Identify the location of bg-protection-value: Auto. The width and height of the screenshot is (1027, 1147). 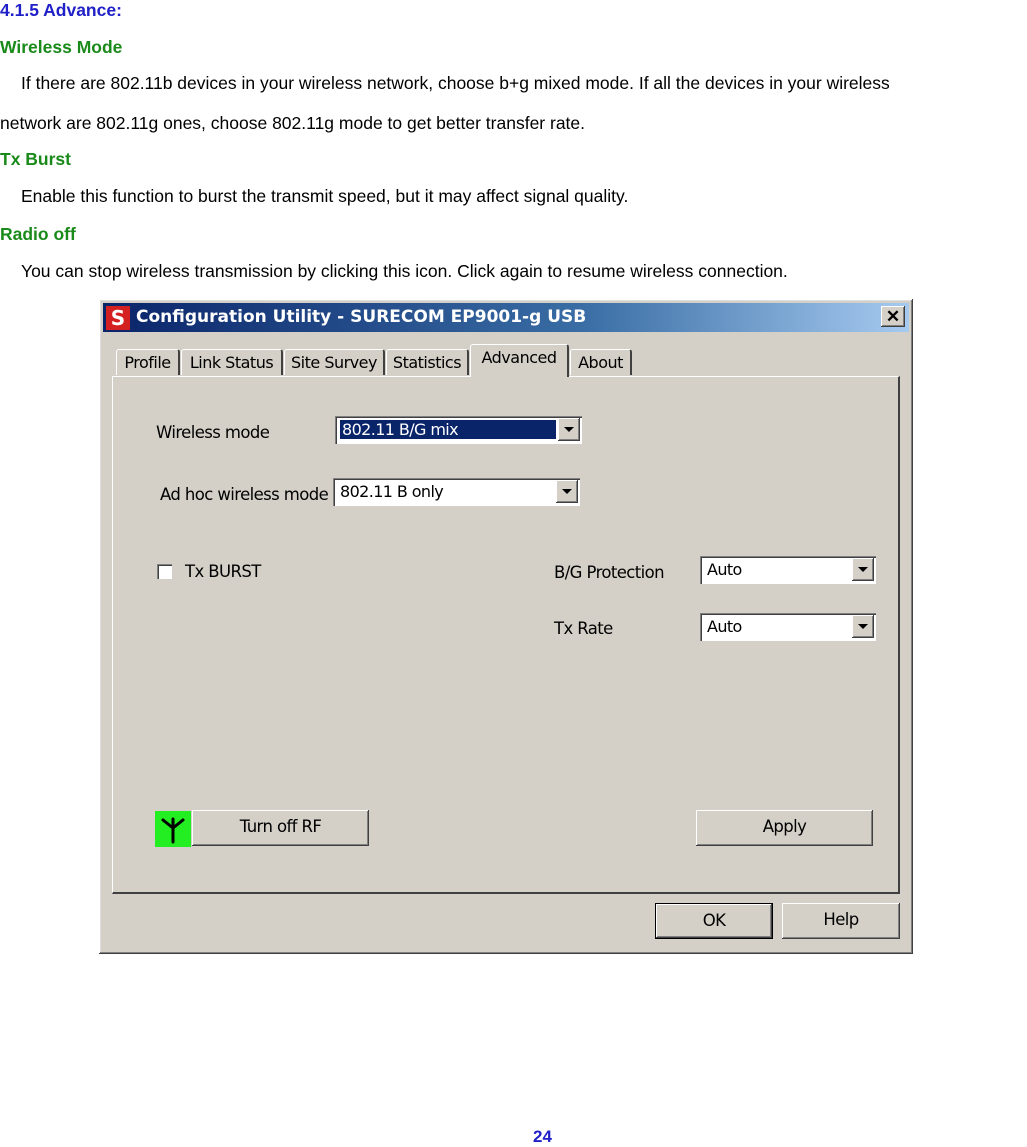
(724, 569).